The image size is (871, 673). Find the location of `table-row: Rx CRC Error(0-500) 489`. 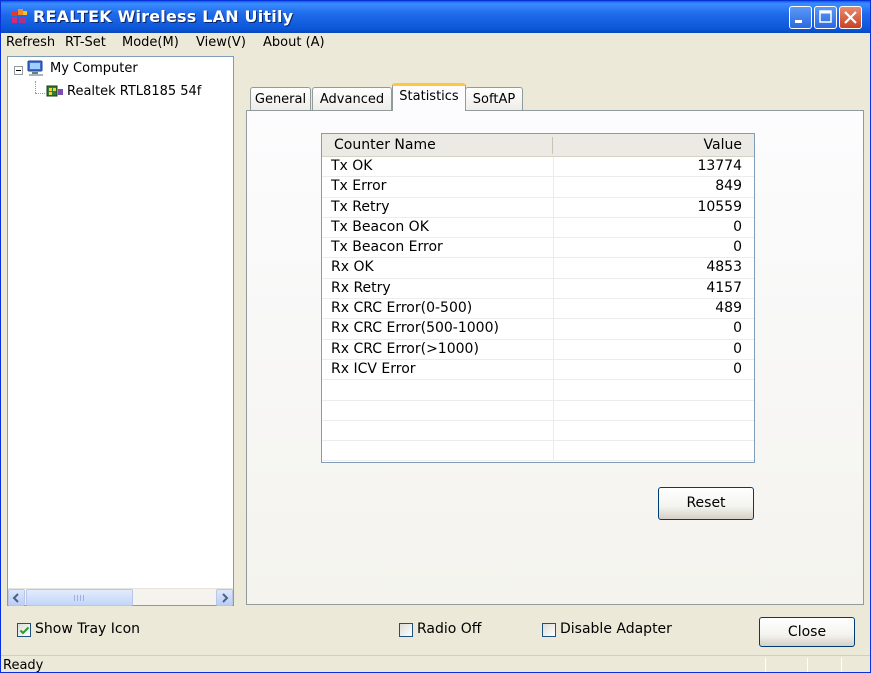

table-row: Rx CRC Error(0-500) 489 is located at coordinates (538, 309).